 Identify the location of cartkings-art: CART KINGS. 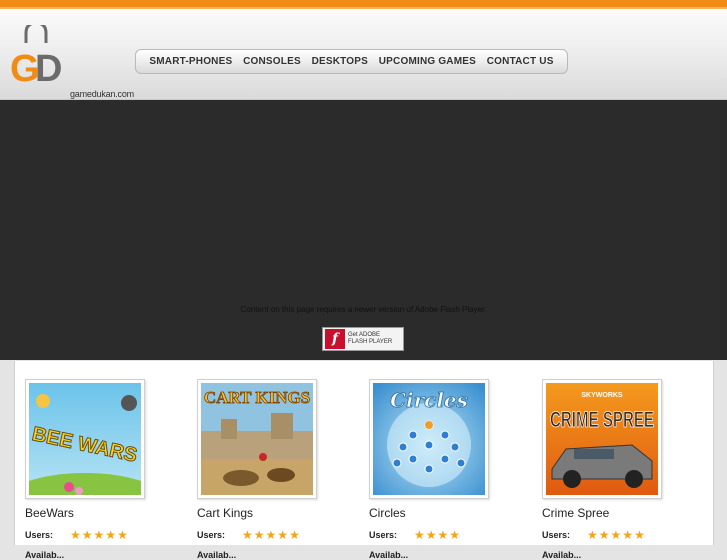
(257, 439).